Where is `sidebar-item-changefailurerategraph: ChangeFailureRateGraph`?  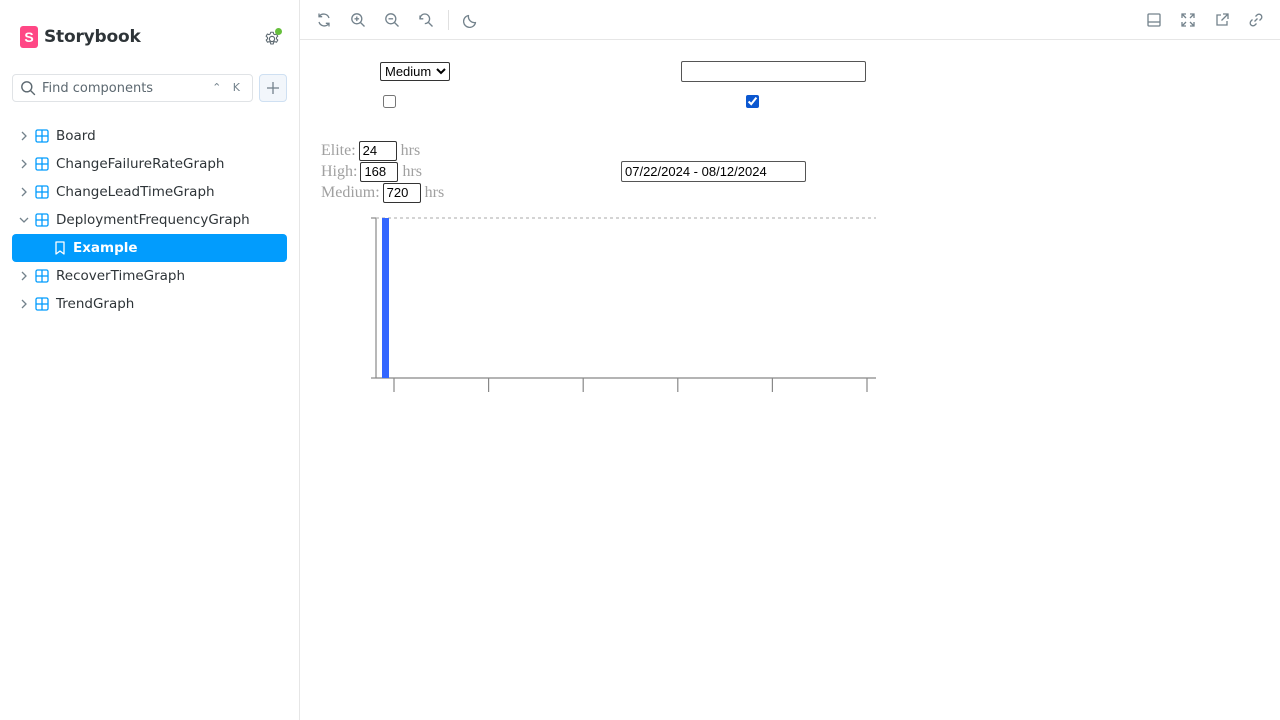 sidebar-item-changefailurerategraph: ChangeFailureRateGraph is located at coordinates (149, 164).